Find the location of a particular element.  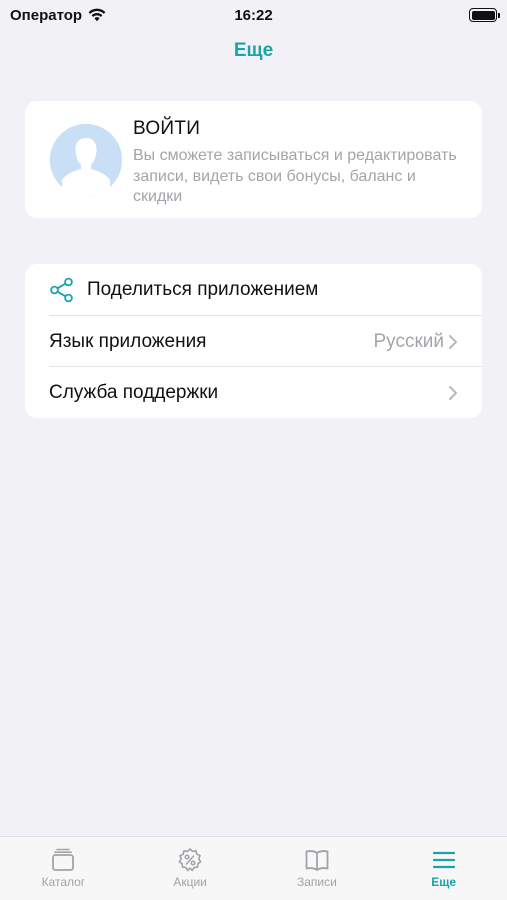

tab-bar: Каталог Акции Записи Еще is located at coordinates (253, 868).